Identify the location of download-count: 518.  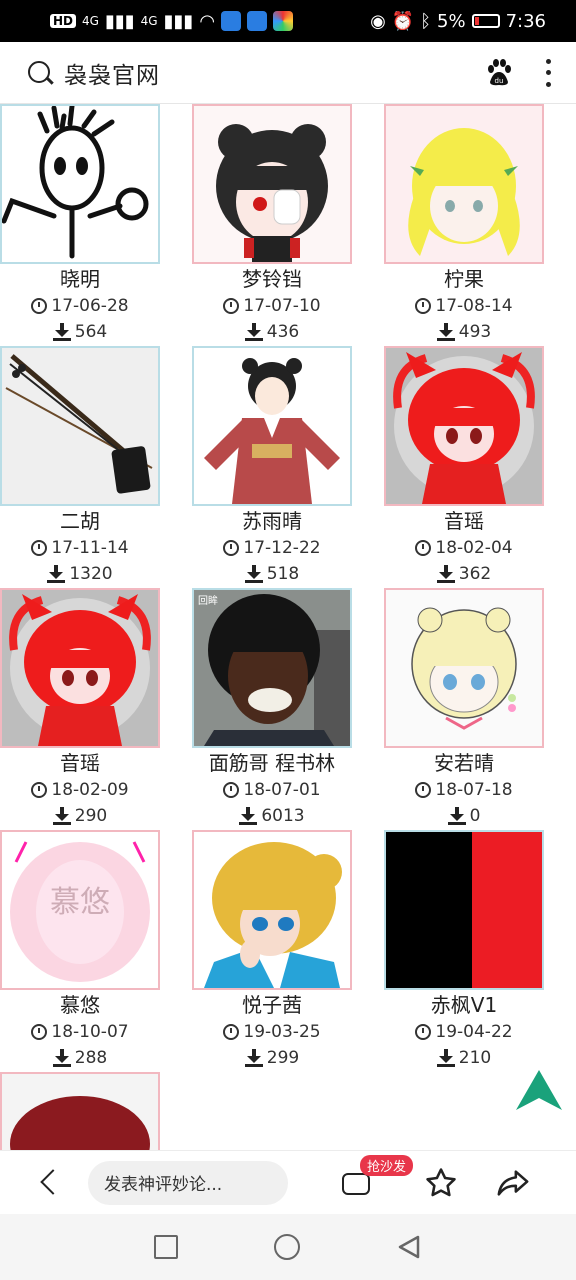
(272, 574).